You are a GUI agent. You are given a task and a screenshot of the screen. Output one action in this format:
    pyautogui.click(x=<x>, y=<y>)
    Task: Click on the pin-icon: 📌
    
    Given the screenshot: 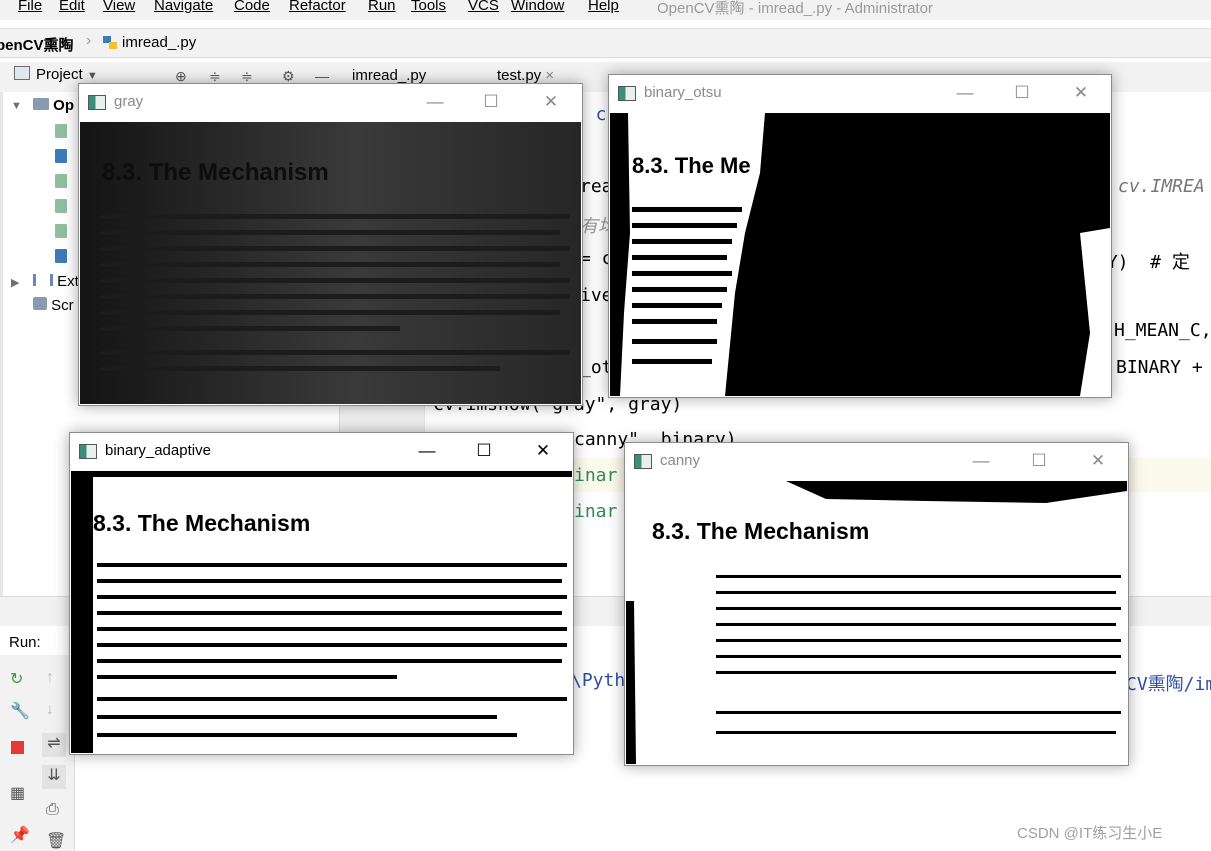 What is the action you would take?
    pyautogui.click(x=20, y=835)
    